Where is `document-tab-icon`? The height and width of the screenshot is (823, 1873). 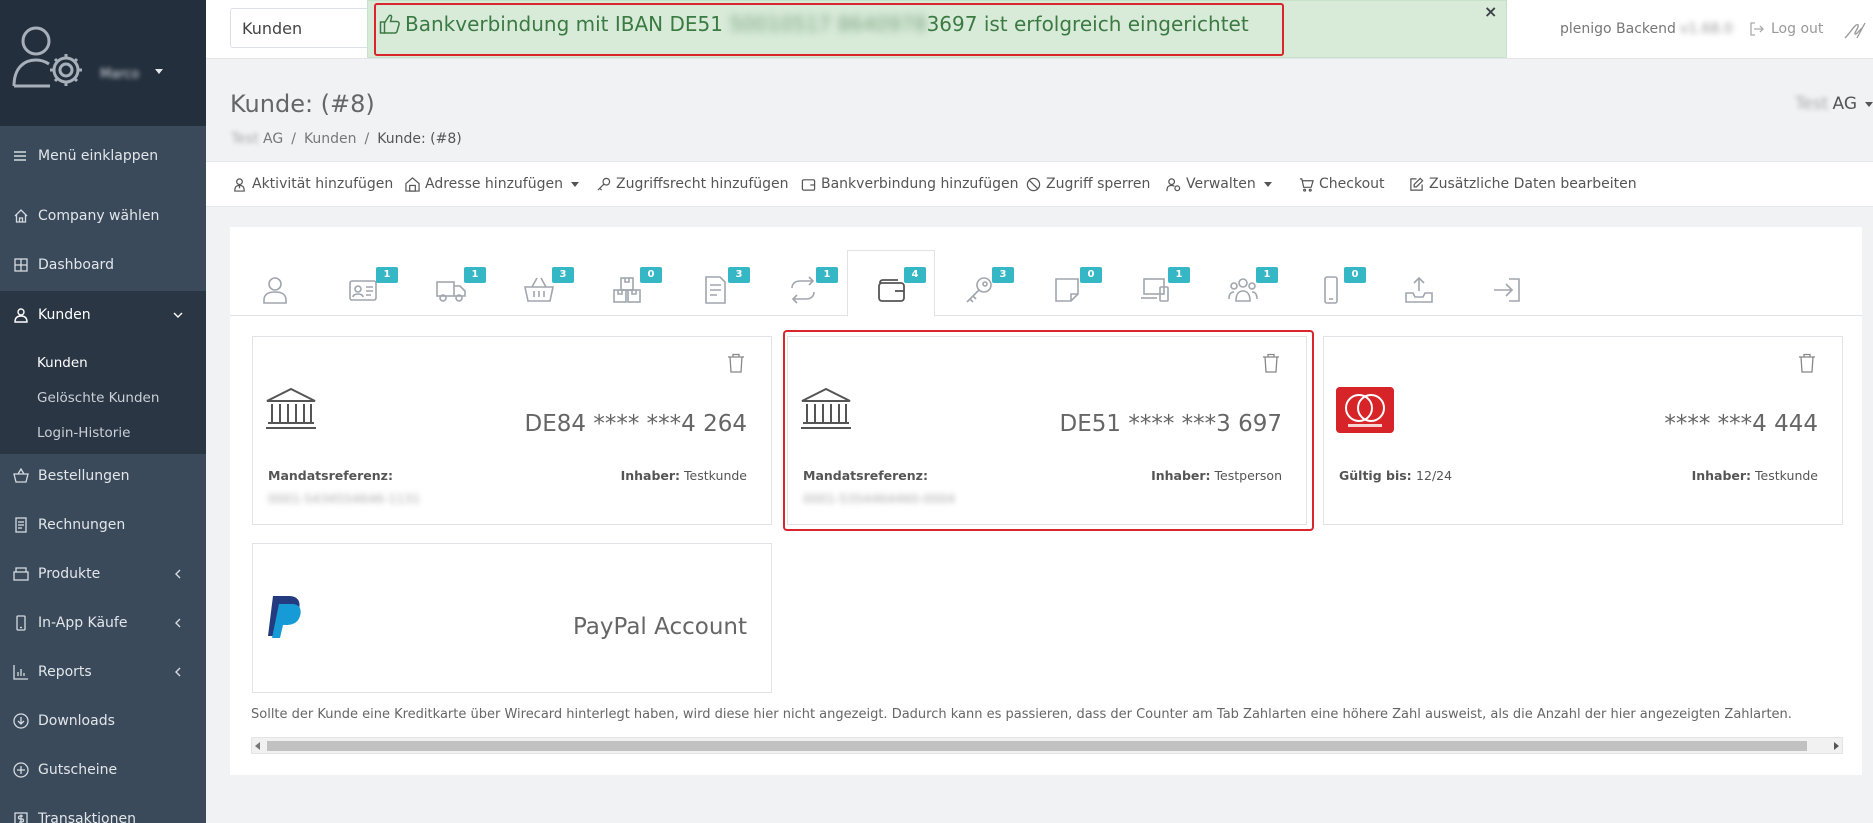
document-tab-icon is located at coordinates (715, 290).